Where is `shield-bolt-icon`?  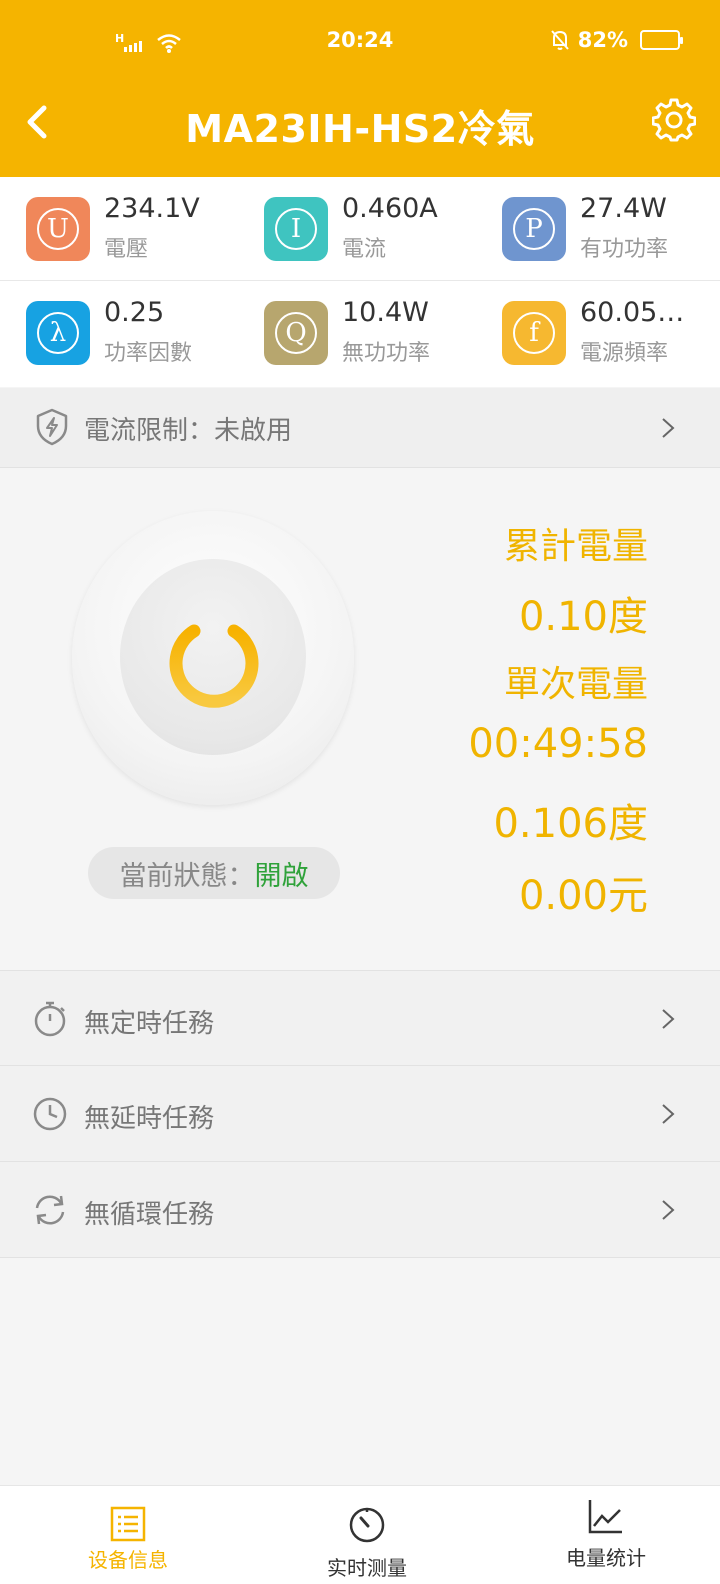
shield-bolt-icon is located at coordinates (52, 427).